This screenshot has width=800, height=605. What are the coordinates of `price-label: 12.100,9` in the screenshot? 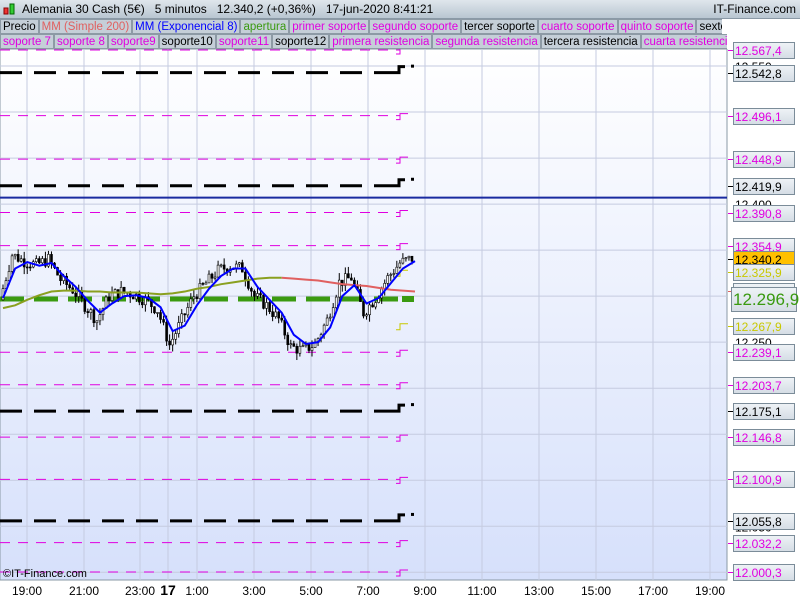 It's located at (764, 480).